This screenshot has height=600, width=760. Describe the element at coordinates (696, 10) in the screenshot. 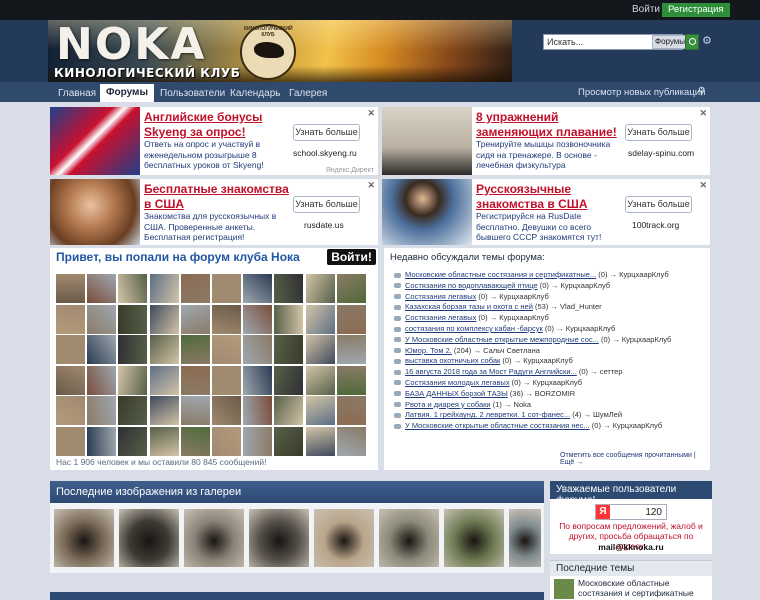

I see `register-button: Регистрация` at that location.